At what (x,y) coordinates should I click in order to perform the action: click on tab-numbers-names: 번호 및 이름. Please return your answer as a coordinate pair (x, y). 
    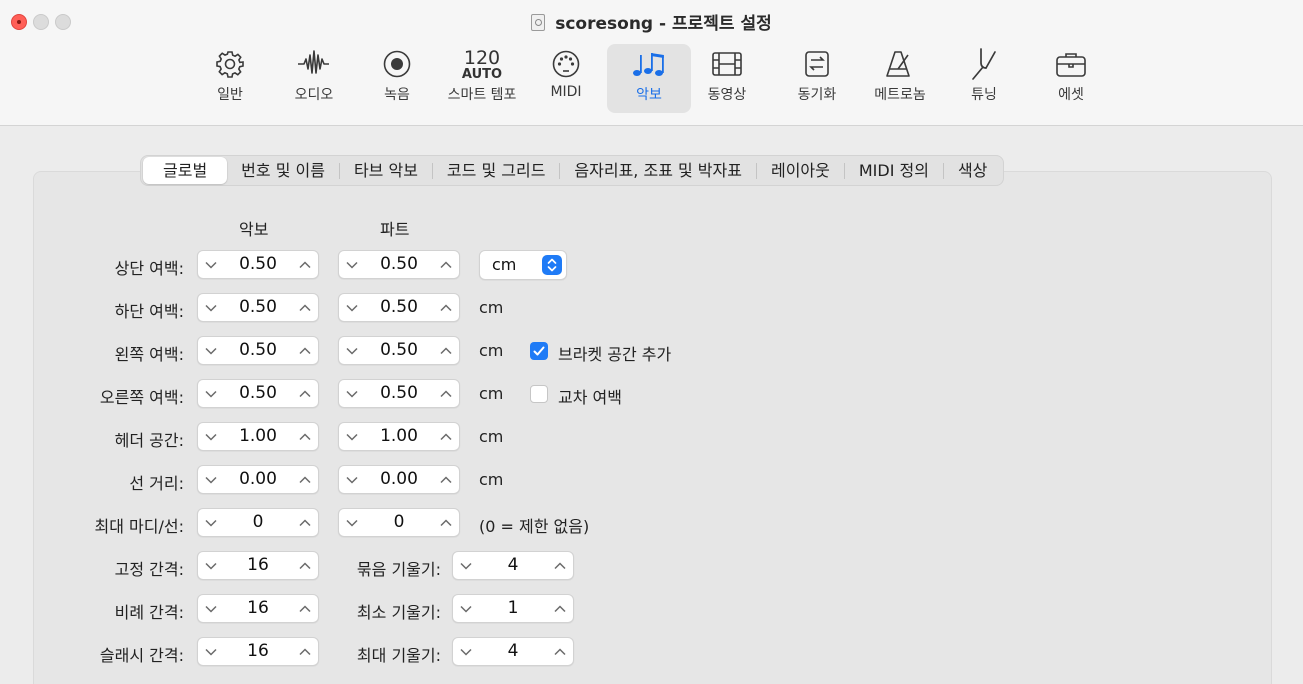
    Looking at the image, I should click on (283, 170).